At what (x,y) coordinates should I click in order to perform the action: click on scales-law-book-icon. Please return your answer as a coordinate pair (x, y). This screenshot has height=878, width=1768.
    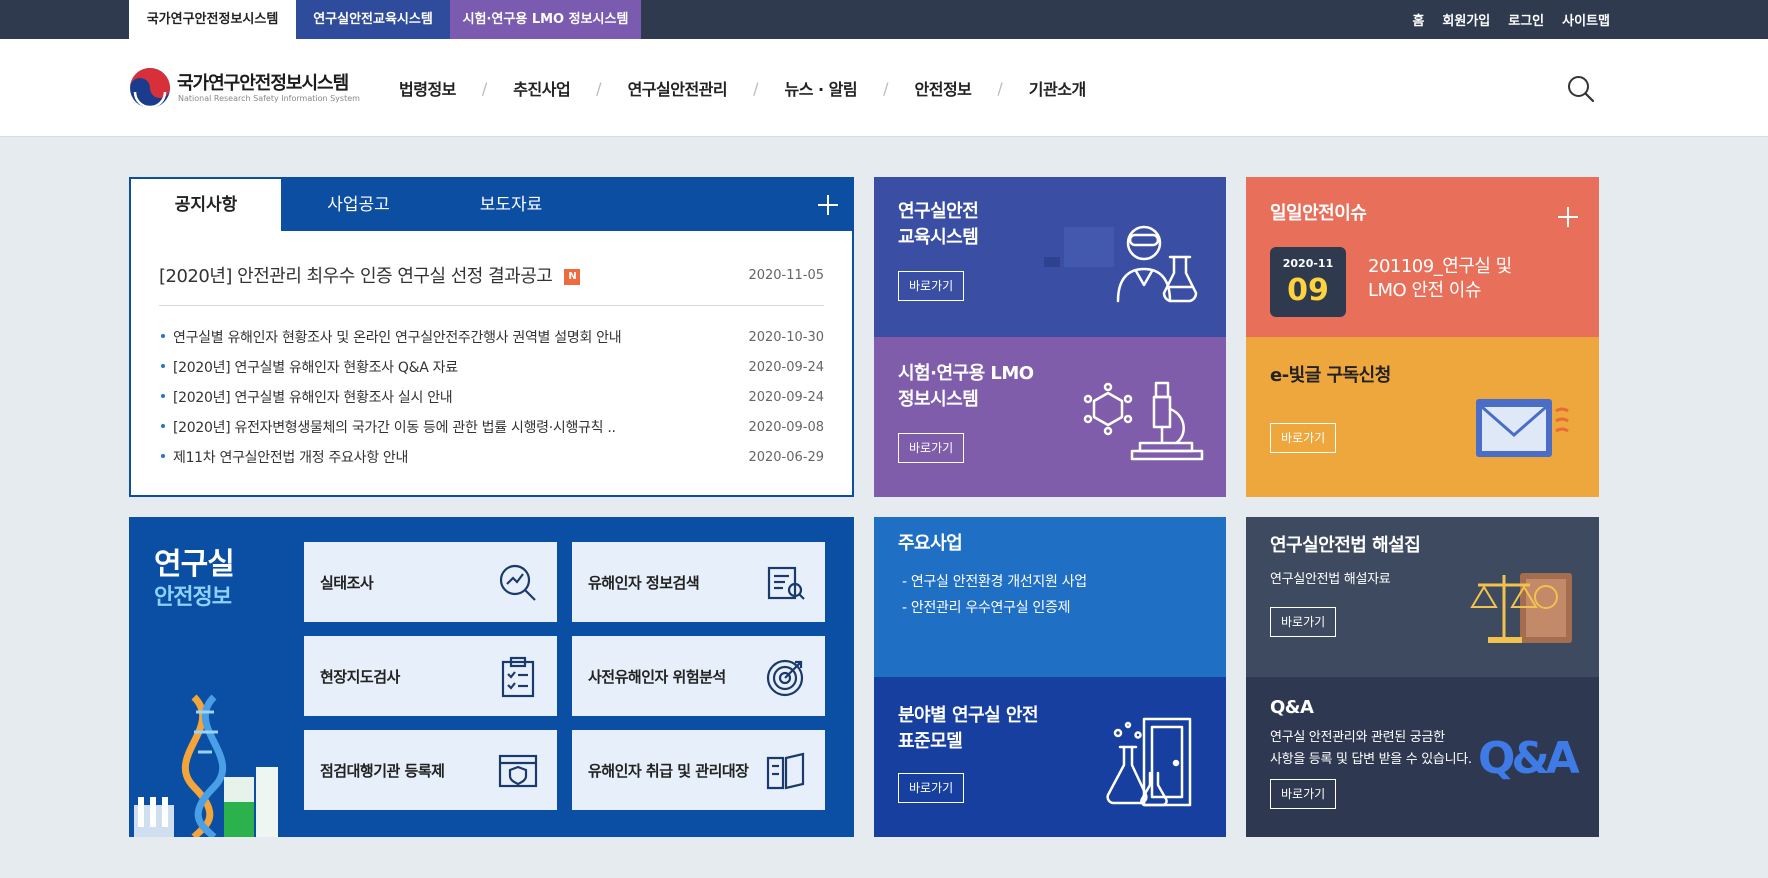
    Looking at the image, I should click on (1521, 608).